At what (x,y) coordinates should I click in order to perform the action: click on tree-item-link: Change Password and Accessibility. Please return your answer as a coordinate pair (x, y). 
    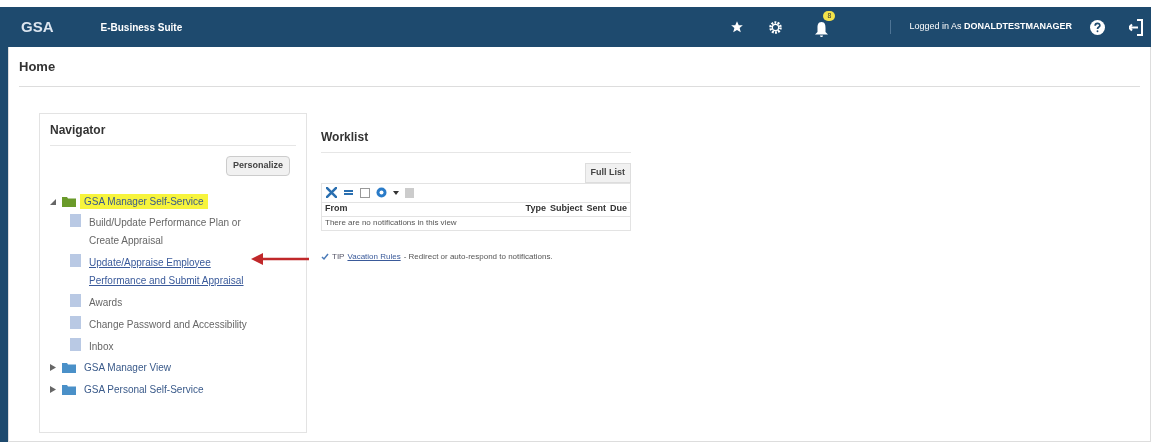
    Looking at the image, I should click on (171, 324).